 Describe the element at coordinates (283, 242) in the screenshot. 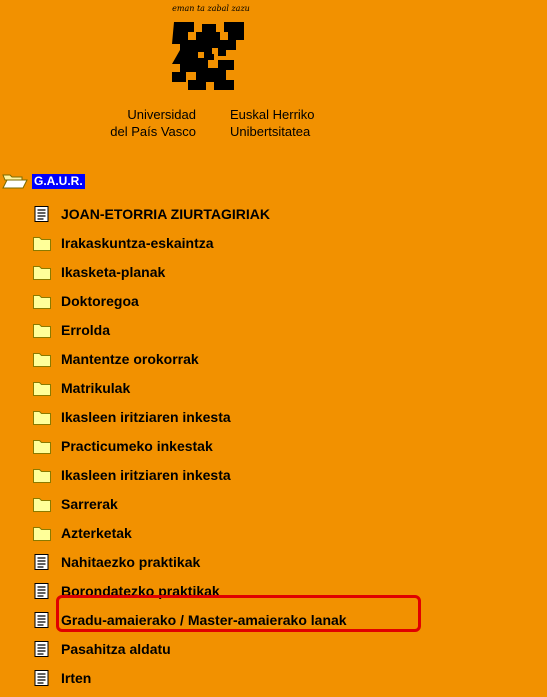

I see `menu-item-irakaskuntza-eskaintza: Irakaskuntza-eskaintza` at that location.